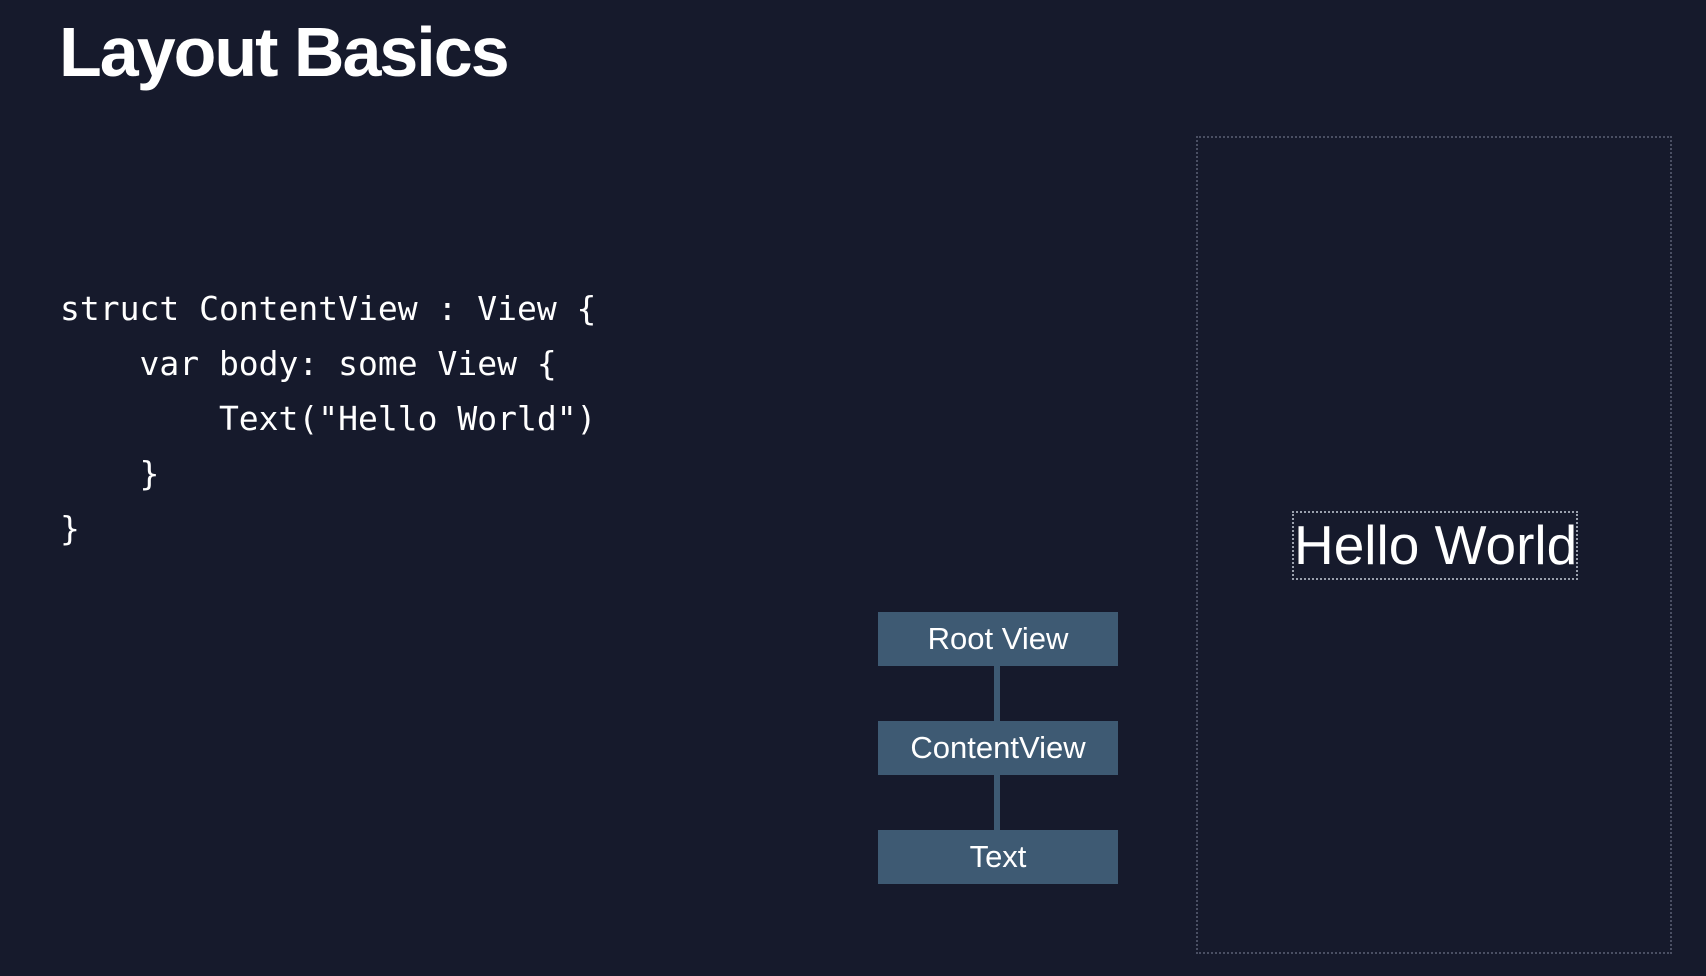 The width and height of the screenshot is (1706, 976). I want to click on hello-world-label: Hello World, so click(1436, 545).